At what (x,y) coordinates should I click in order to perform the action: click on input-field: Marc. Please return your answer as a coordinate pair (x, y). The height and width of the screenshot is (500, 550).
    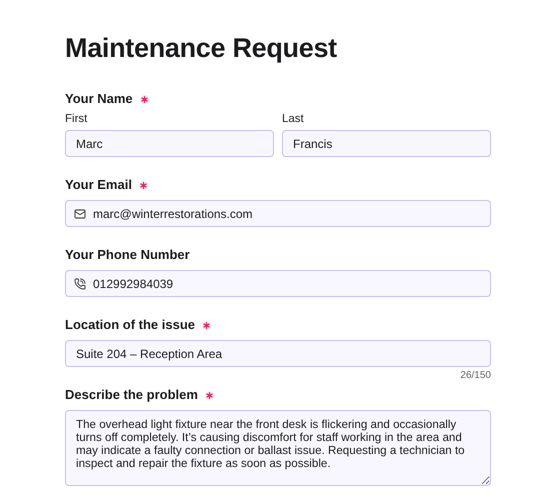
    Looking at the image, I should click on (169, 143).